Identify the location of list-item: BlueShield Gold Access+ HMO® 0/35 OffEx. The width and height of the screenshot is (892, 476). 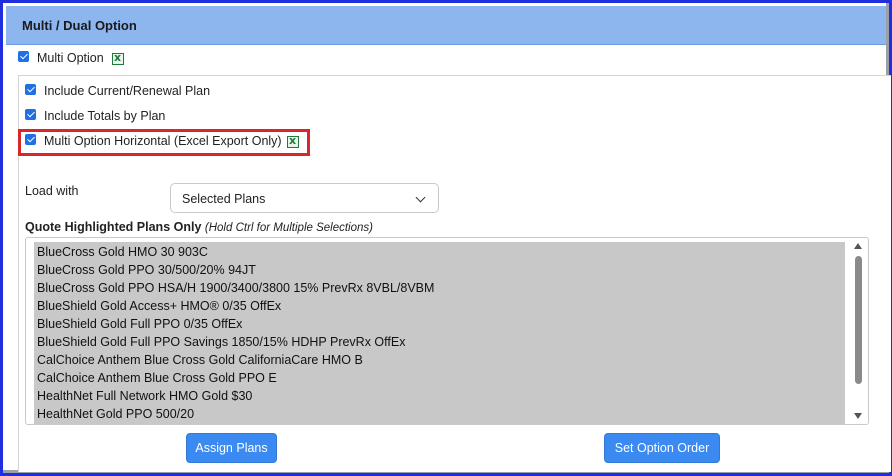
(159, 306).